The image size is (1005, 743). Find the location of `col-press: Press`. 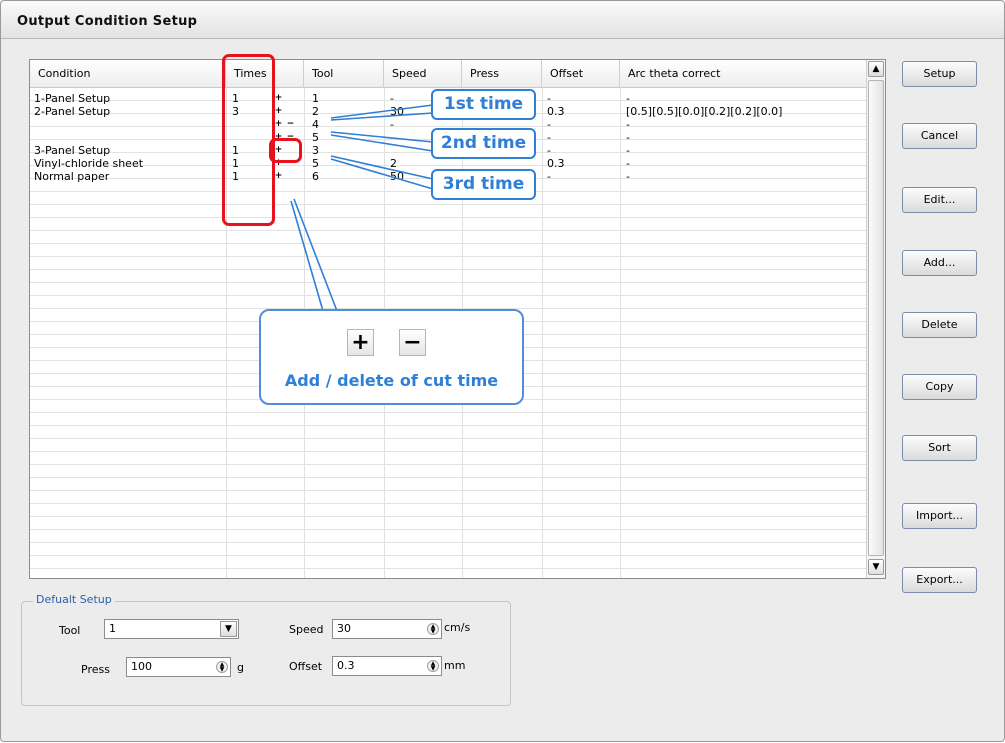

col-press: Press is located at coordinates (502, 74).